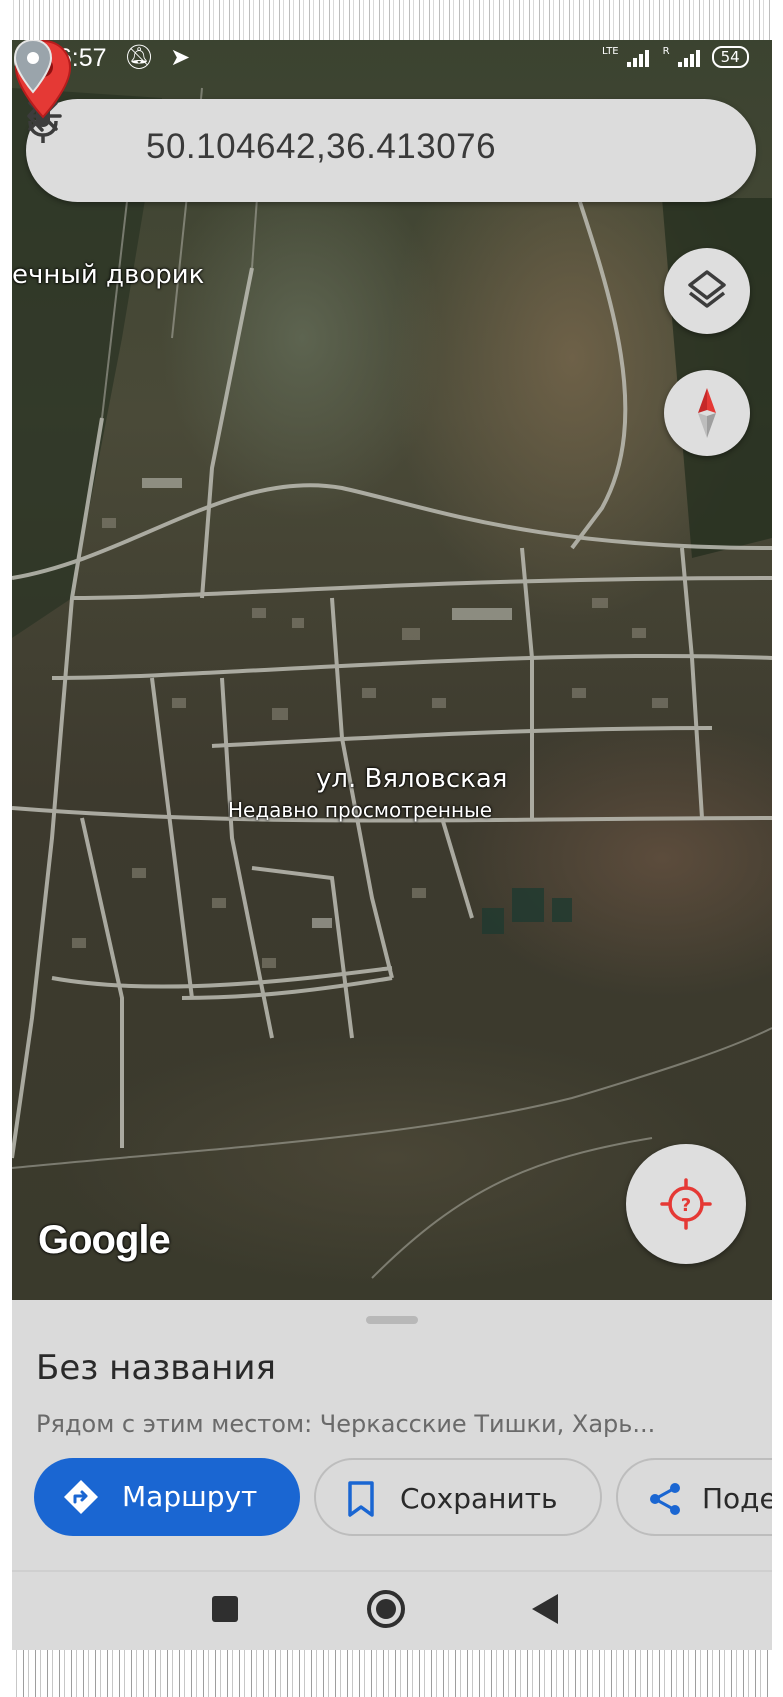 The width and height of the screenshot is (783, 1697). I want to click on my-location-icon: ?, so click(686, 1204).